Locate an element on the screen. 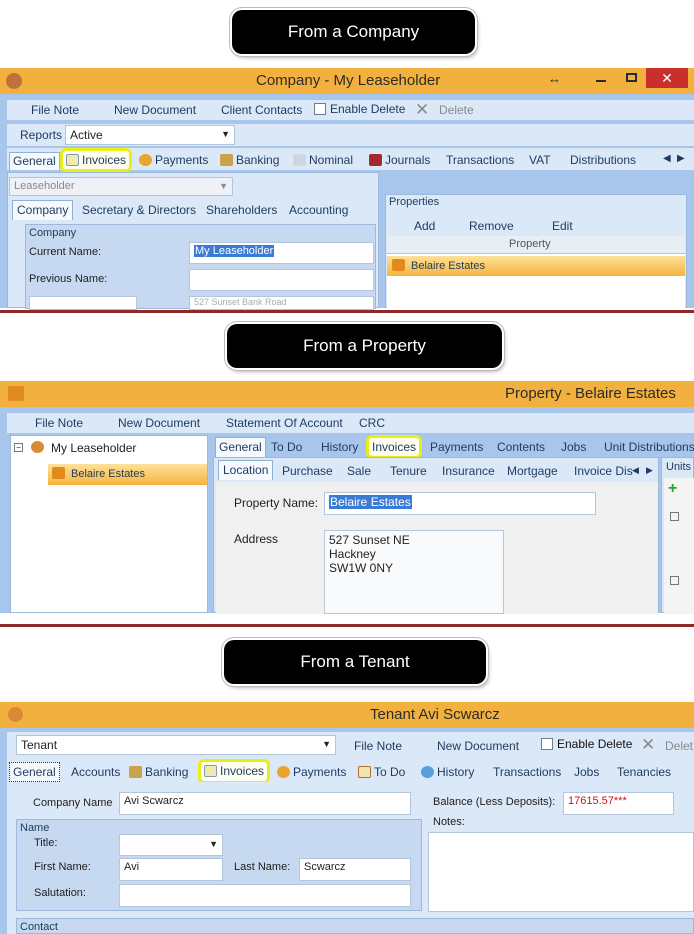  tab-nominal-label: Nominal is located at coordinates (331, 160).